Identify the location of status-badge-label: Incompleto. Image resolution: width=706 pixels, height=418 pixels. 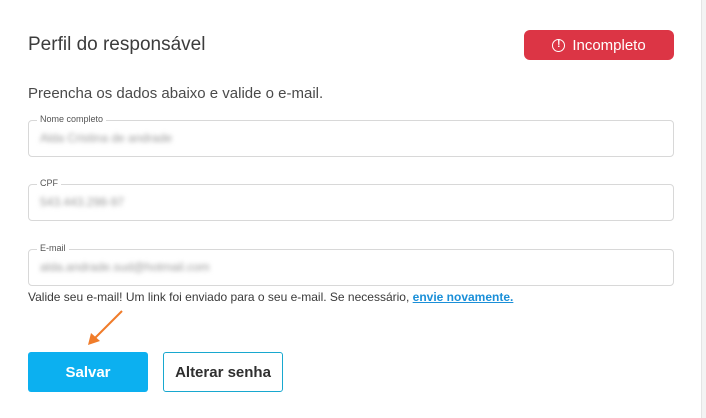
(609, 45).